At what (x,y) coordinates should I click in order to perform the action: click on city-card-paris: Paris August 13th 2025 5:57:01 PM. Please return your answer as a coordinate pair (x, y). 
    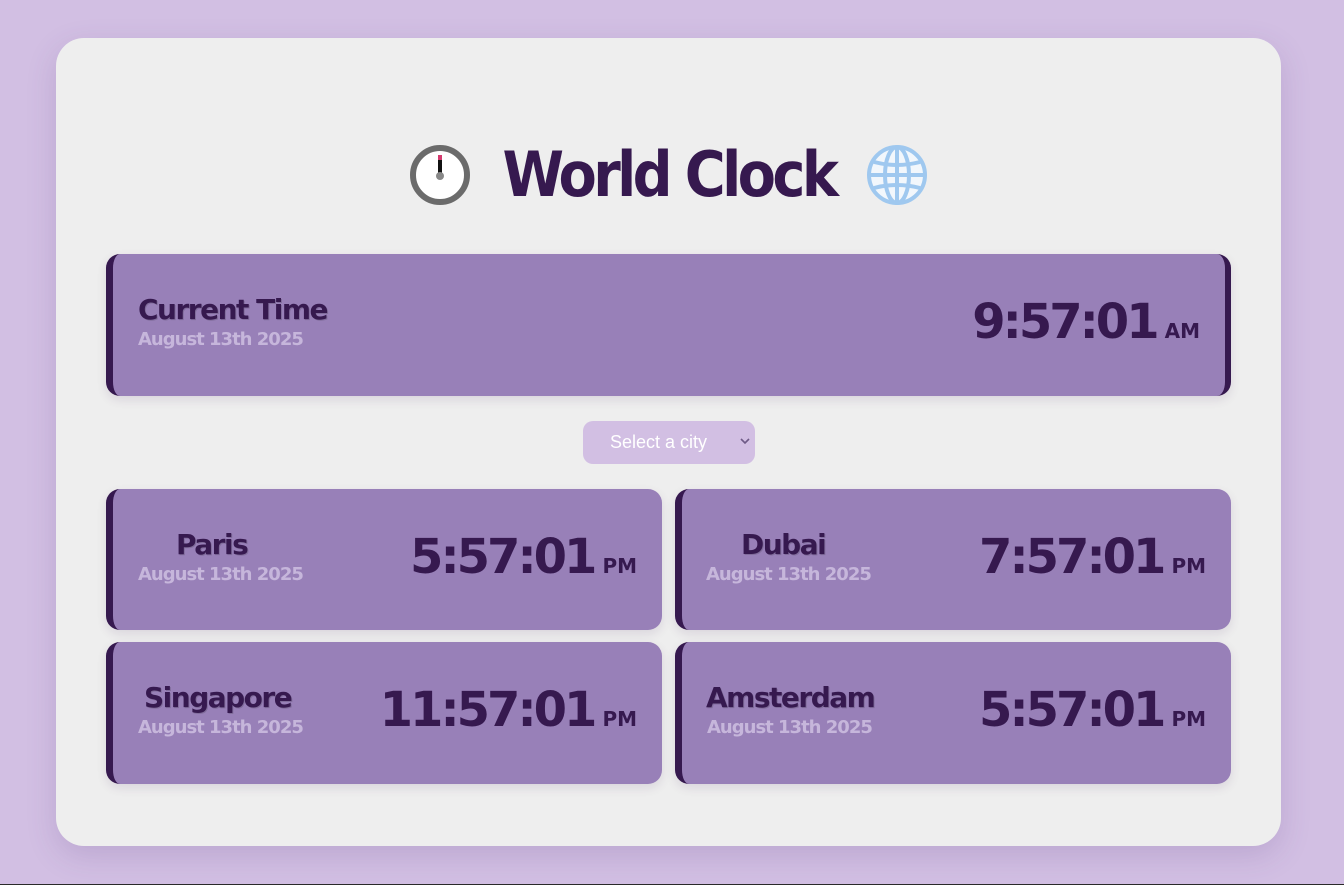
    Looking at the image, I should click on (384, 559).